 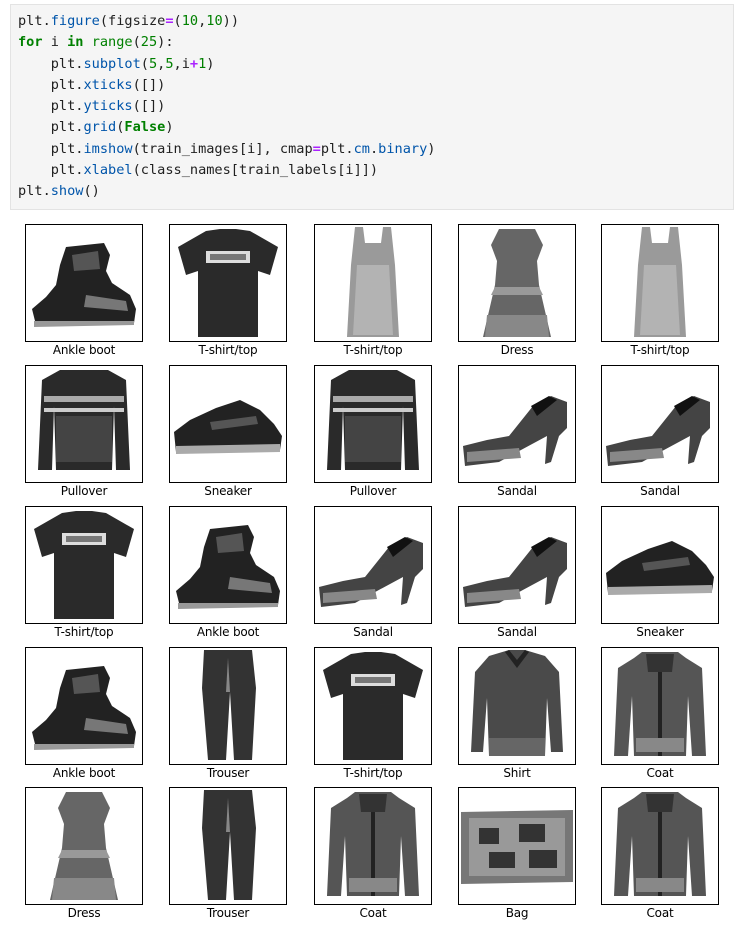 What do you see at coordinates (112, 42) in the screenshot?
I see `code-token: range` at bounding box center [112, 42].